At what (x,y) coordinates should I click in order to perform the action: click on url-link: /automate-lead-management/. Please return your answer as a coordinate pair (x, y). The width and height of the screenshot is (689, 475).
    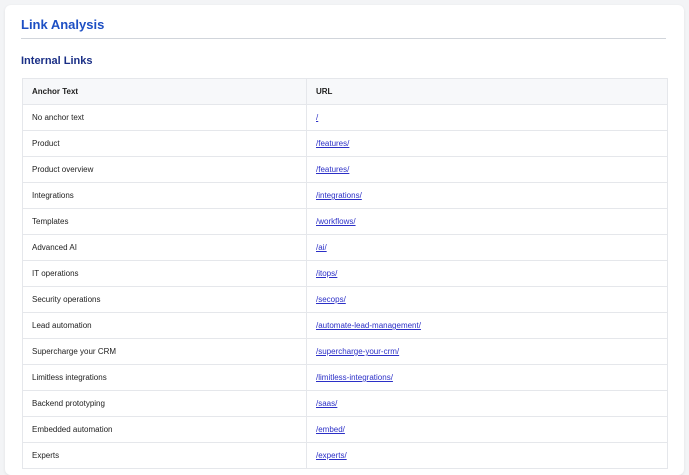
    Looking at the image, I should click on (368, 325).